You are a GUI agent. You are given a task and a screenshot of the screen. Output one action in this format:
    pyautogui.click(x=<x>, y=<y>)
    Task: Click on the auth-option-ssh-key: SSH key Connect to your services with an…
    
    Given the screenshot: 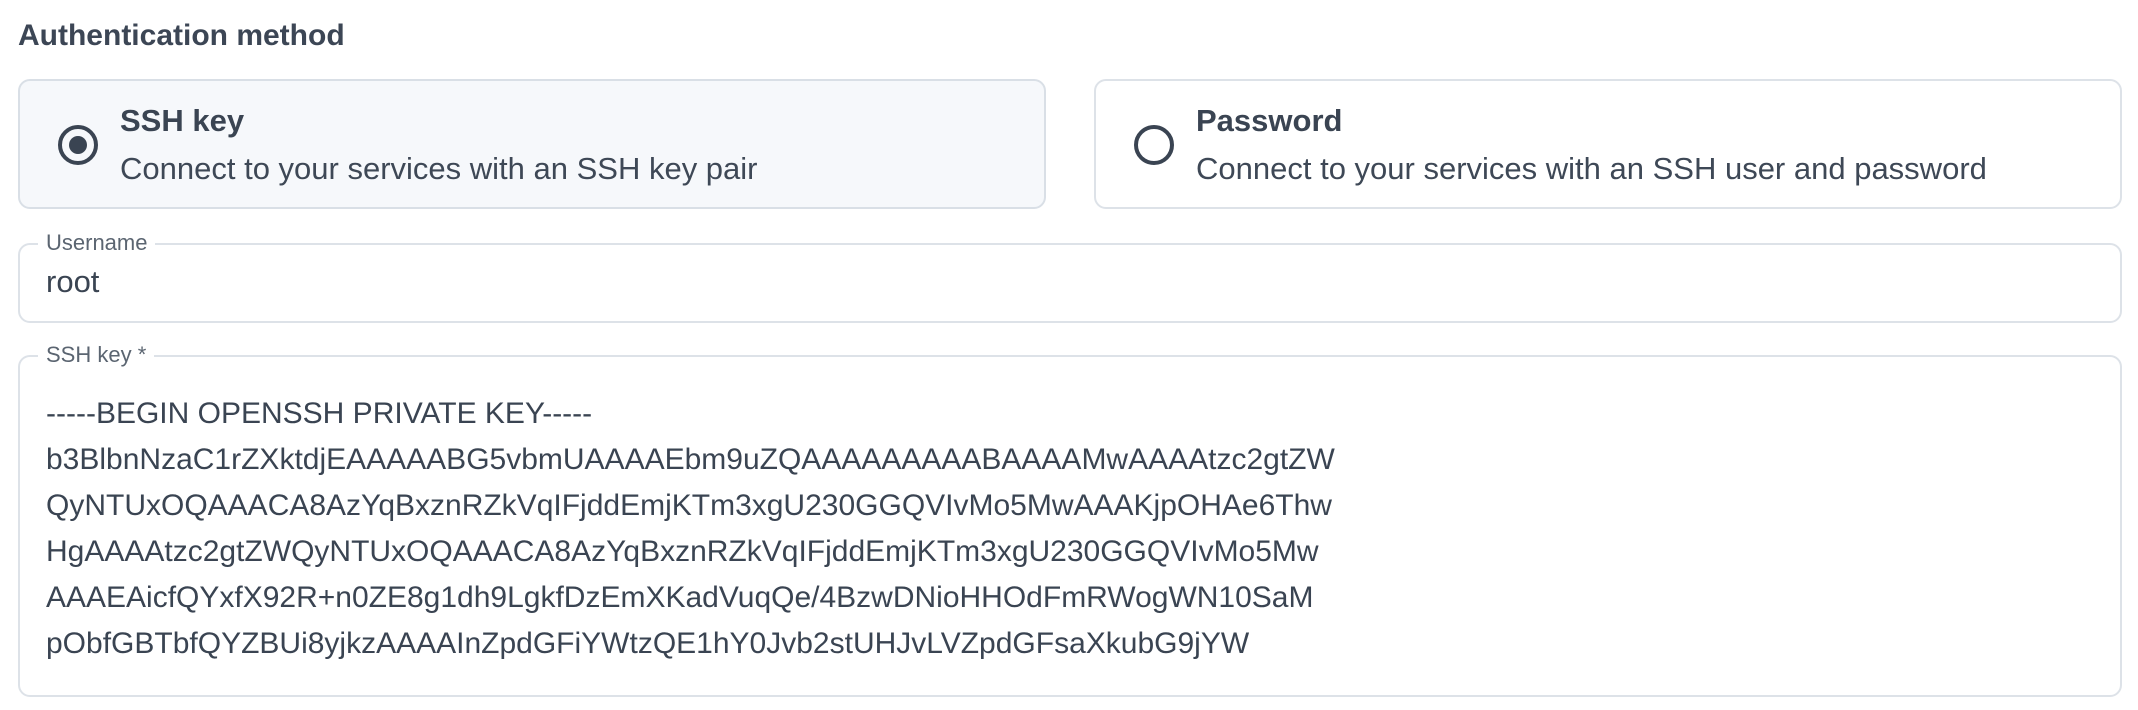 What is the action you would take?
    pyautogui.click(x=532, y=144)
    